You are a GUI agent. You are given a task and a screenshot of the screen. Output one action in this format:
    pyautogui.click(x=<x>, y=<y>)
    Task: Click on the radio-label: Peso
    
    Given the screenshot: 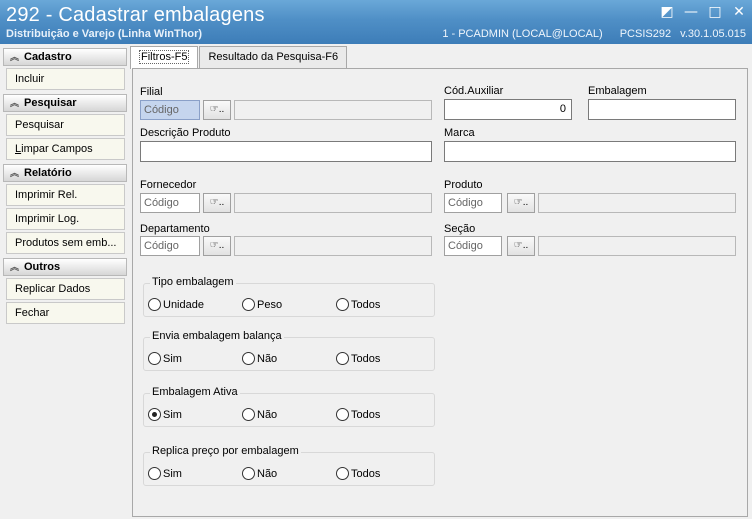 What is the action you would take?
    pyautogui.click(x=270, y=304)
    